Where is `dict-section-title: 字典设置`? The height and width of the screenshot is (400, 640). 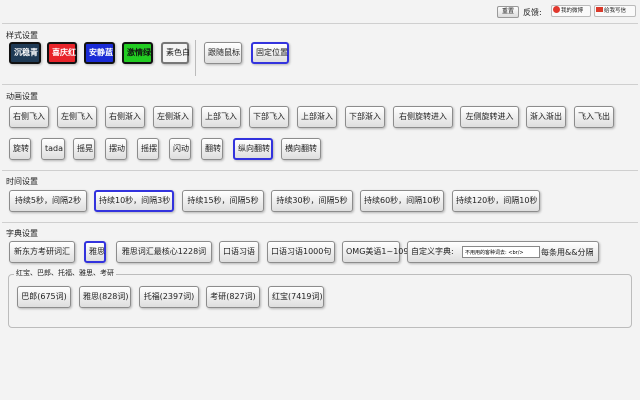
dict-section-title: 字典设置 is located at coordinates (22, 233).